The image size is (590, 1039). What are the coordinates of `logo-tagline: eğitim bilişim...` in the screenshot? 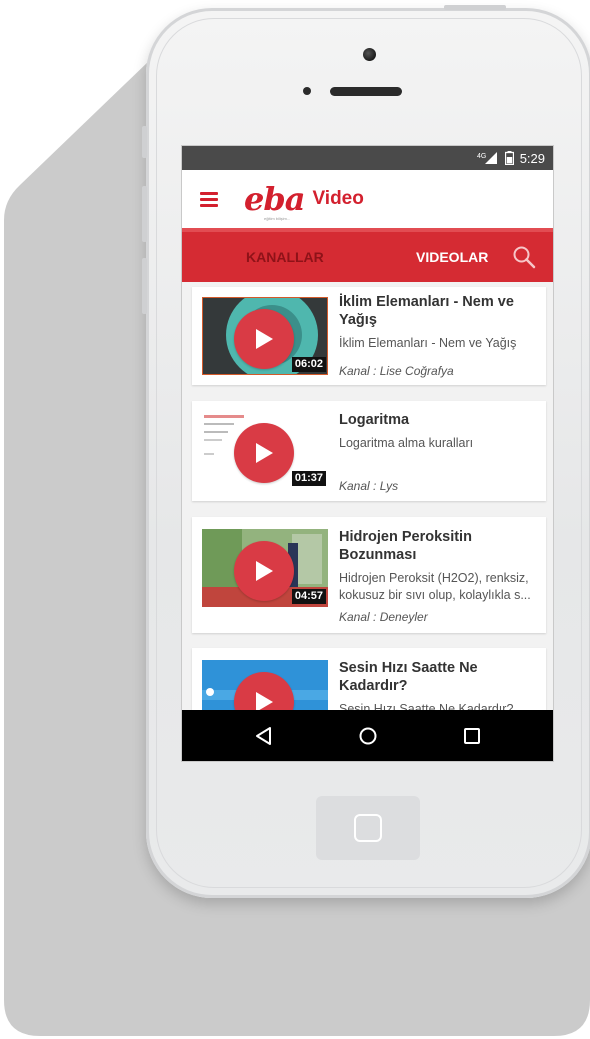 It's located at (277, 218).